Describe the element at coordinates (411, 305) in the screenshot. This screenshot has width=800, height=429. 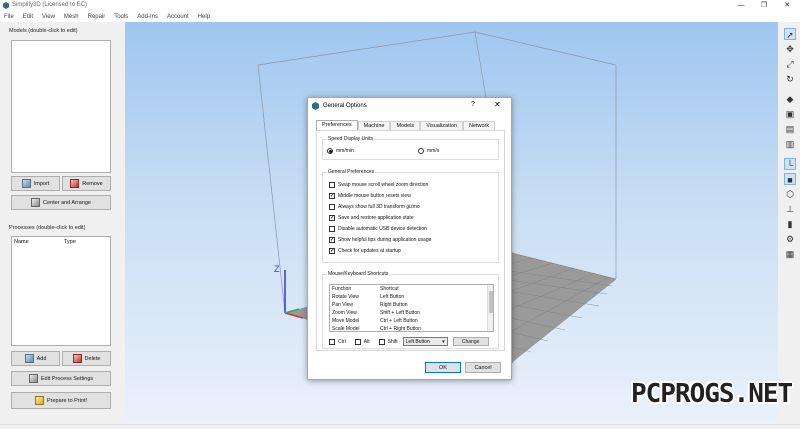
I see `list-item: Pan View Right Button` at that location.